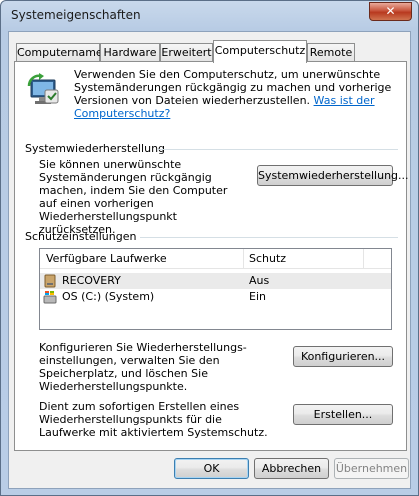 The height and width of the screenshot is (496, 419). Describe the element at coordinates (211, 468) in the screenshot. I see `ok-button: OK` at that location.